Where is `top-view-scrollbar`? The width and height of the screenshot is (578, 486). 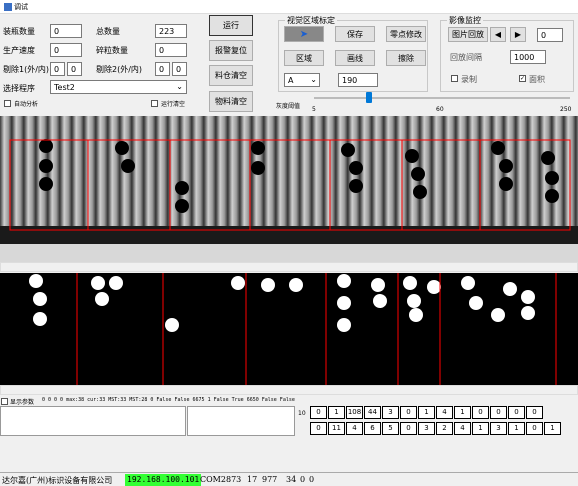 top-view-scrollbar is located at coordinates (289, 267).